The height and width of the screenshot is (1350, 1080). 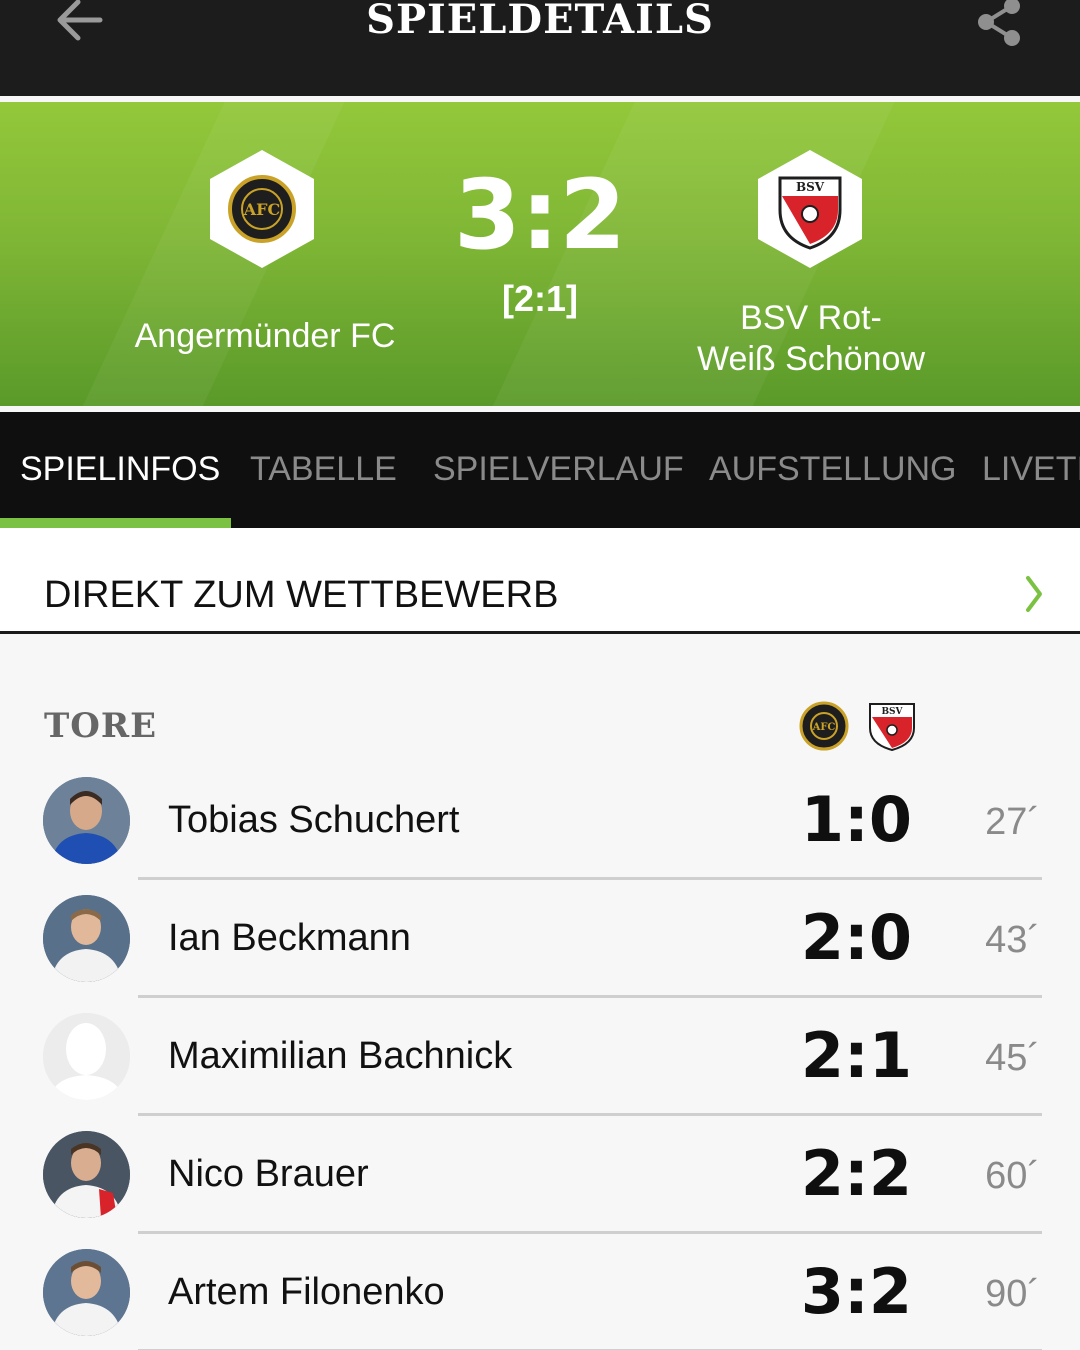 What do you see at coordinates (540, 1190) in the screenshot?
I see `goal-row: Nico Brauer 2:2 60´` at bounding box center [540, 1190].